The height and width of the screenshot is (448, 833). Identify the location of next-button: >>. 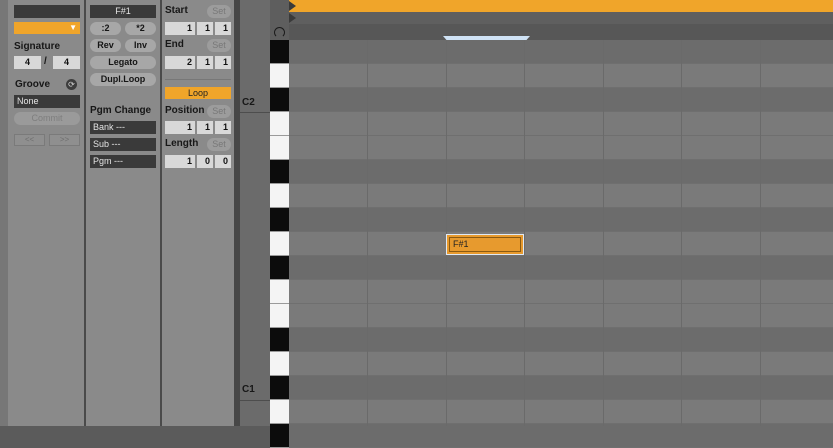
(64, 140).